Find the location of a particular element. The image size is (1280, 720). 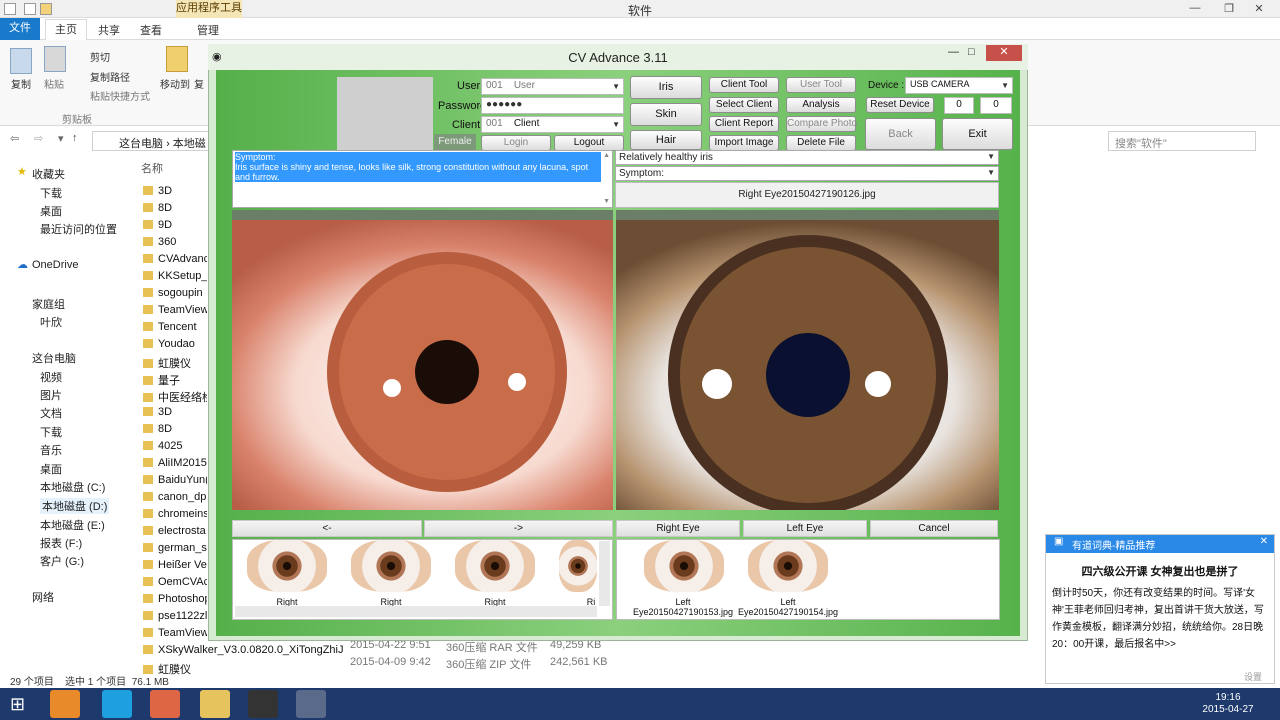

nav-desktop-2: 桌面 is located at coordinates (51, 469).